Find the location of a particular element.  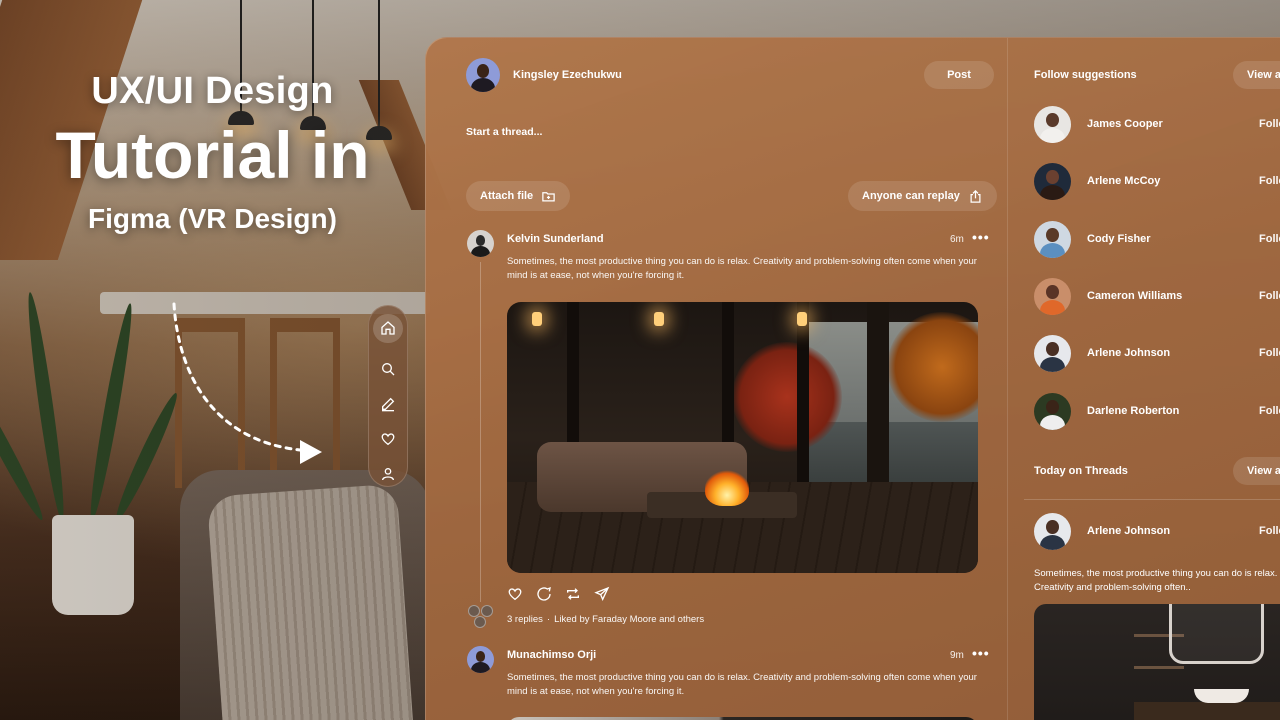

dock-profile-button is located at coordinates (388, 473).